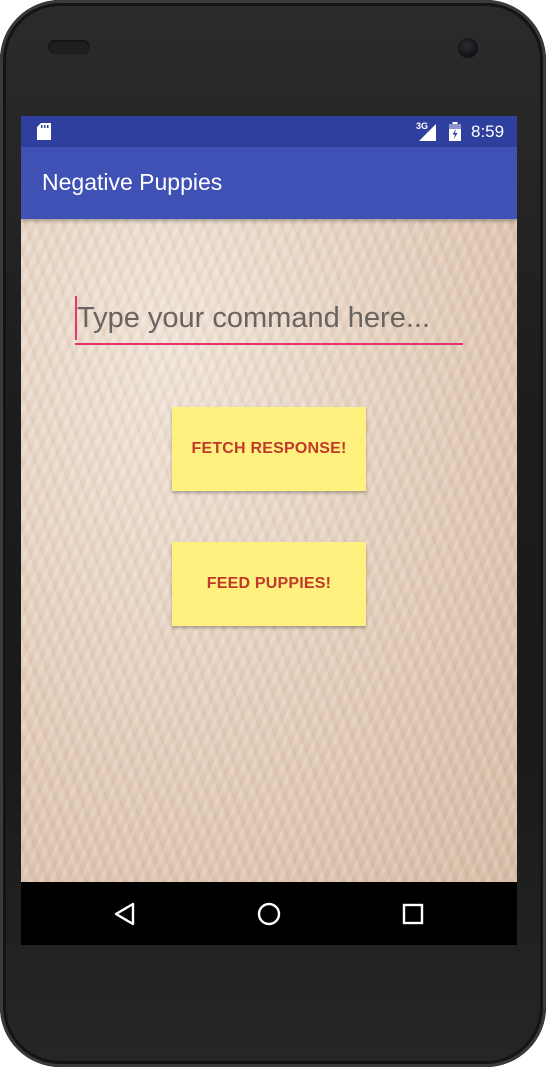 Image resolution: width=546 pixels, height=1067 pixels. Describe the element at coordinates (488, 131) in the screenshot. I see `status-clock: 8:59` at that location.